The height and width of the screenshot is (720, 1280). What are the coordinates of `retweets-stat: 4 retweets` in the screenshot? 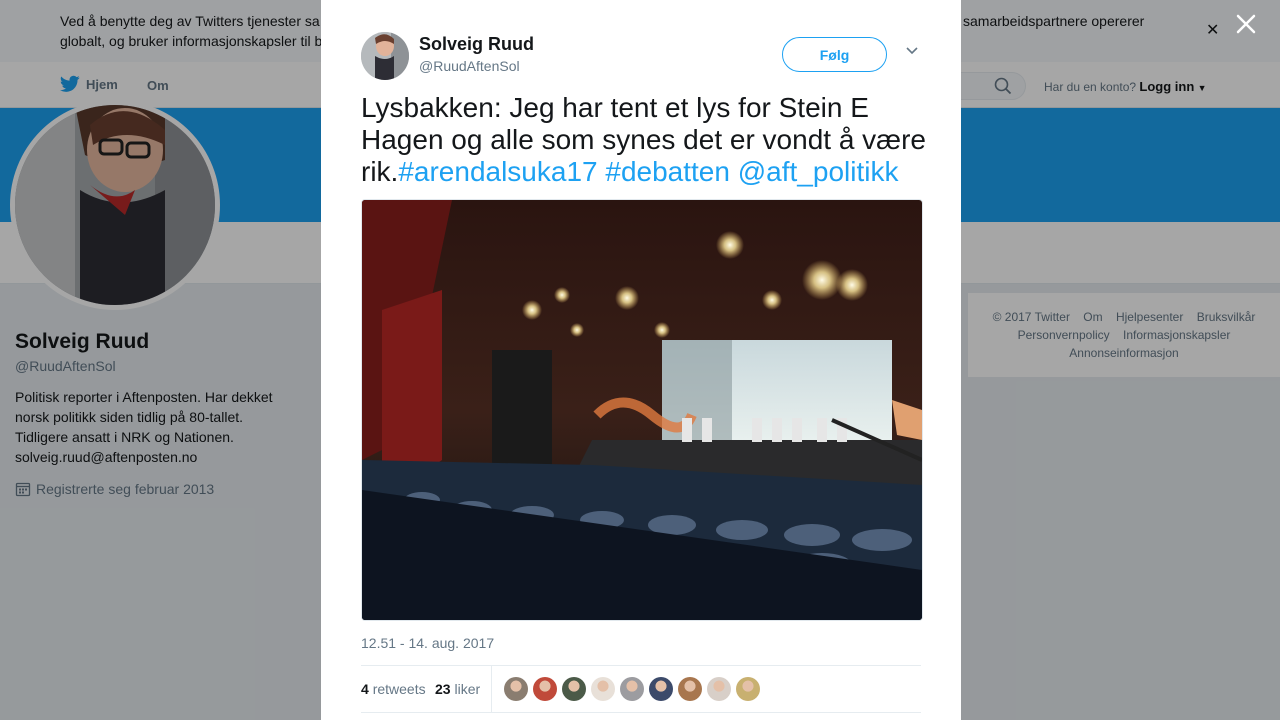 It's located at (393, 689).